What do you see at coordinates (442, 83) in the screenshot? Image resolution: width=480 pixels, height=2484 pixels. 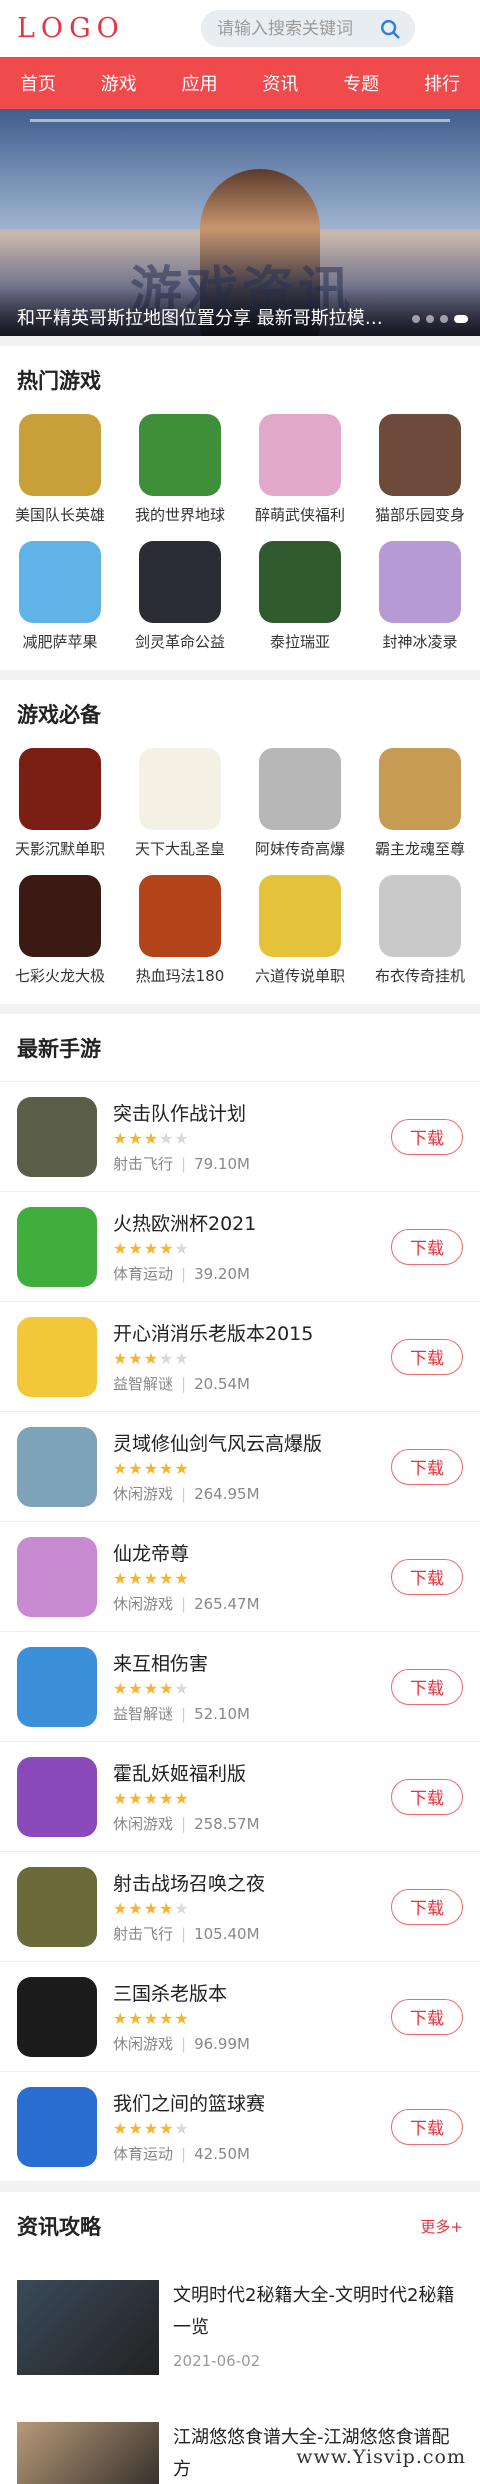 I see `nav-ranking: 排行` at bounding box center [442, 83].